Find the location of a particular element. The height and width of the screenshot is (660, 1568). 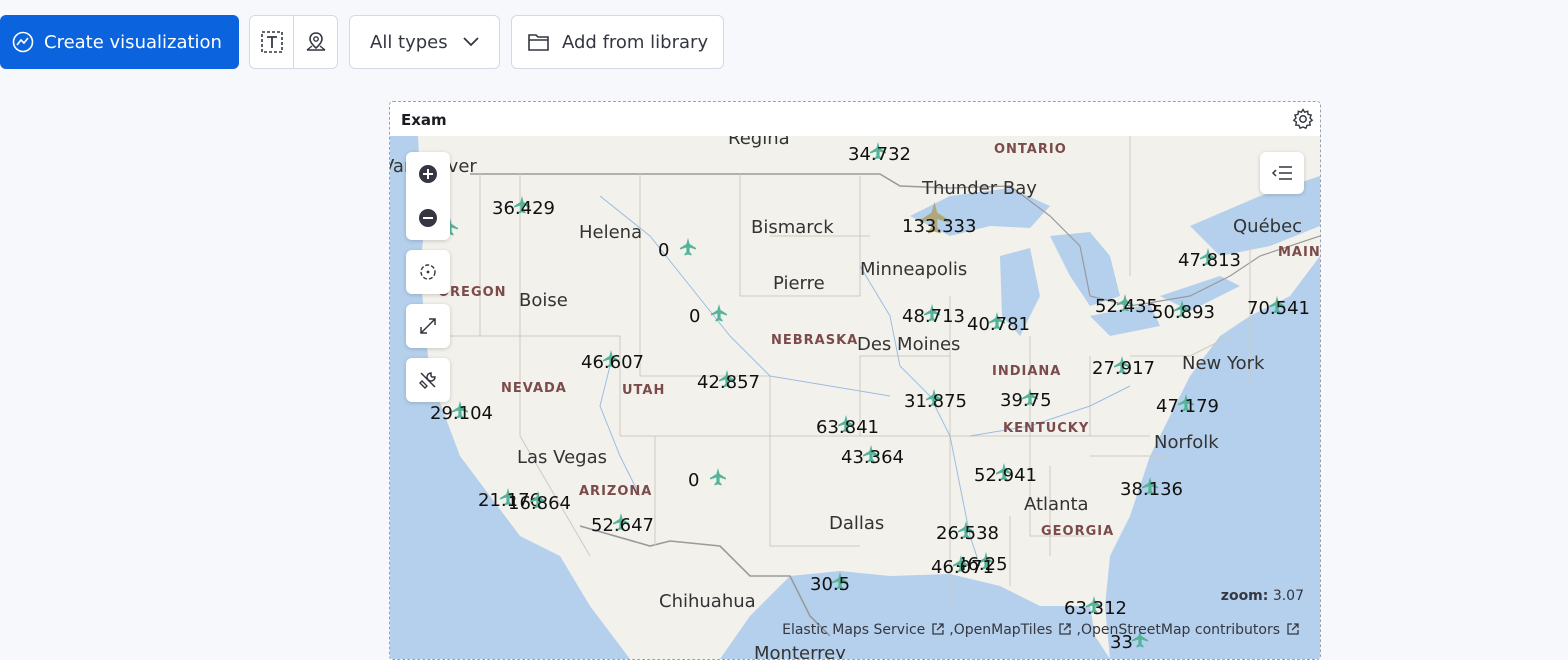

panel-title: Exam is located at coordinates (424, 120).